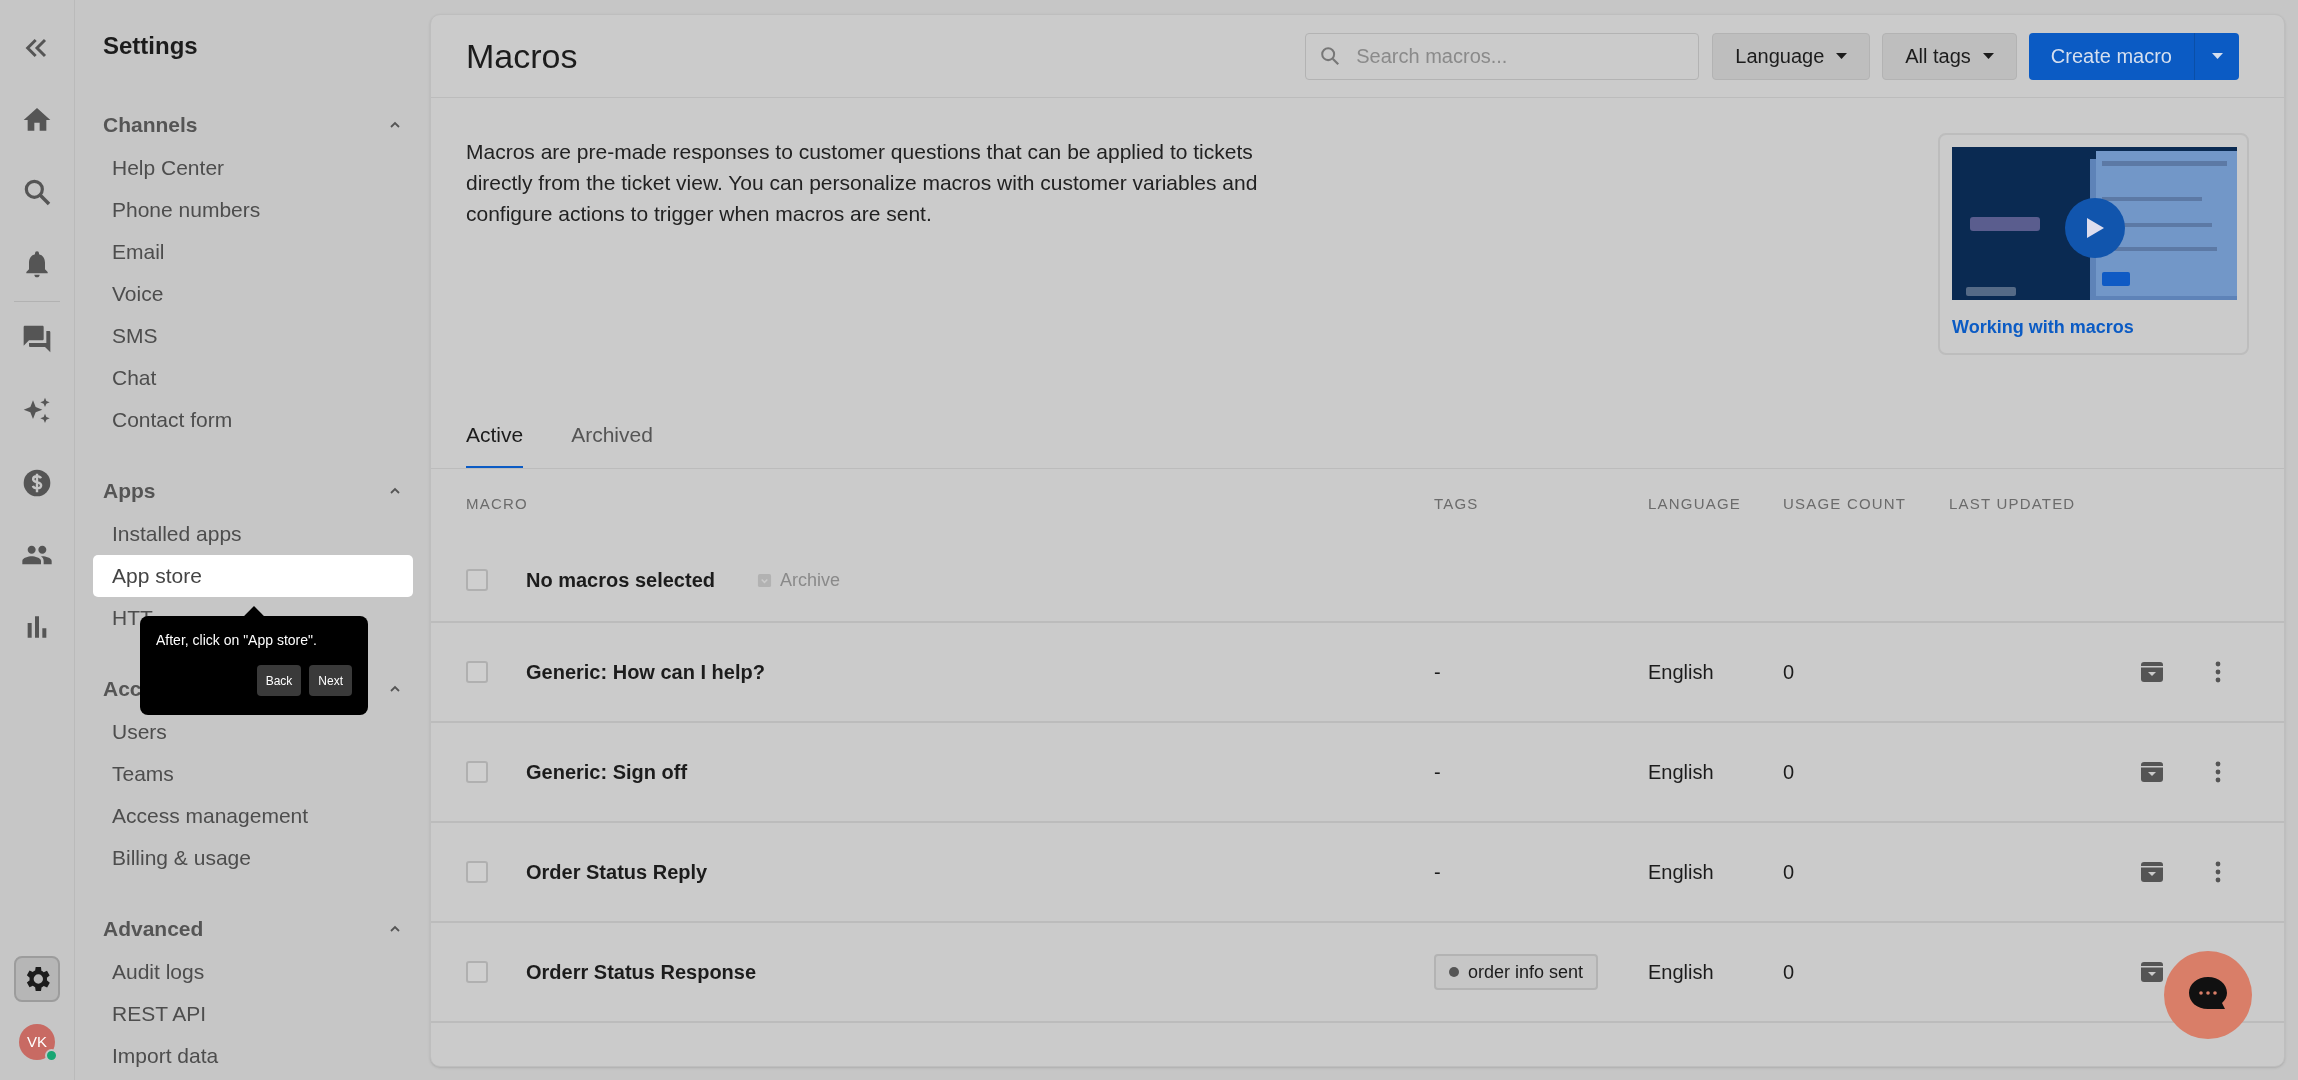 This screenshot has width=2298, height=1080. What do you see at coordinates (522, 56) in the screenshot?
I see `page-title: Macros` at bounding box center [522, 56].